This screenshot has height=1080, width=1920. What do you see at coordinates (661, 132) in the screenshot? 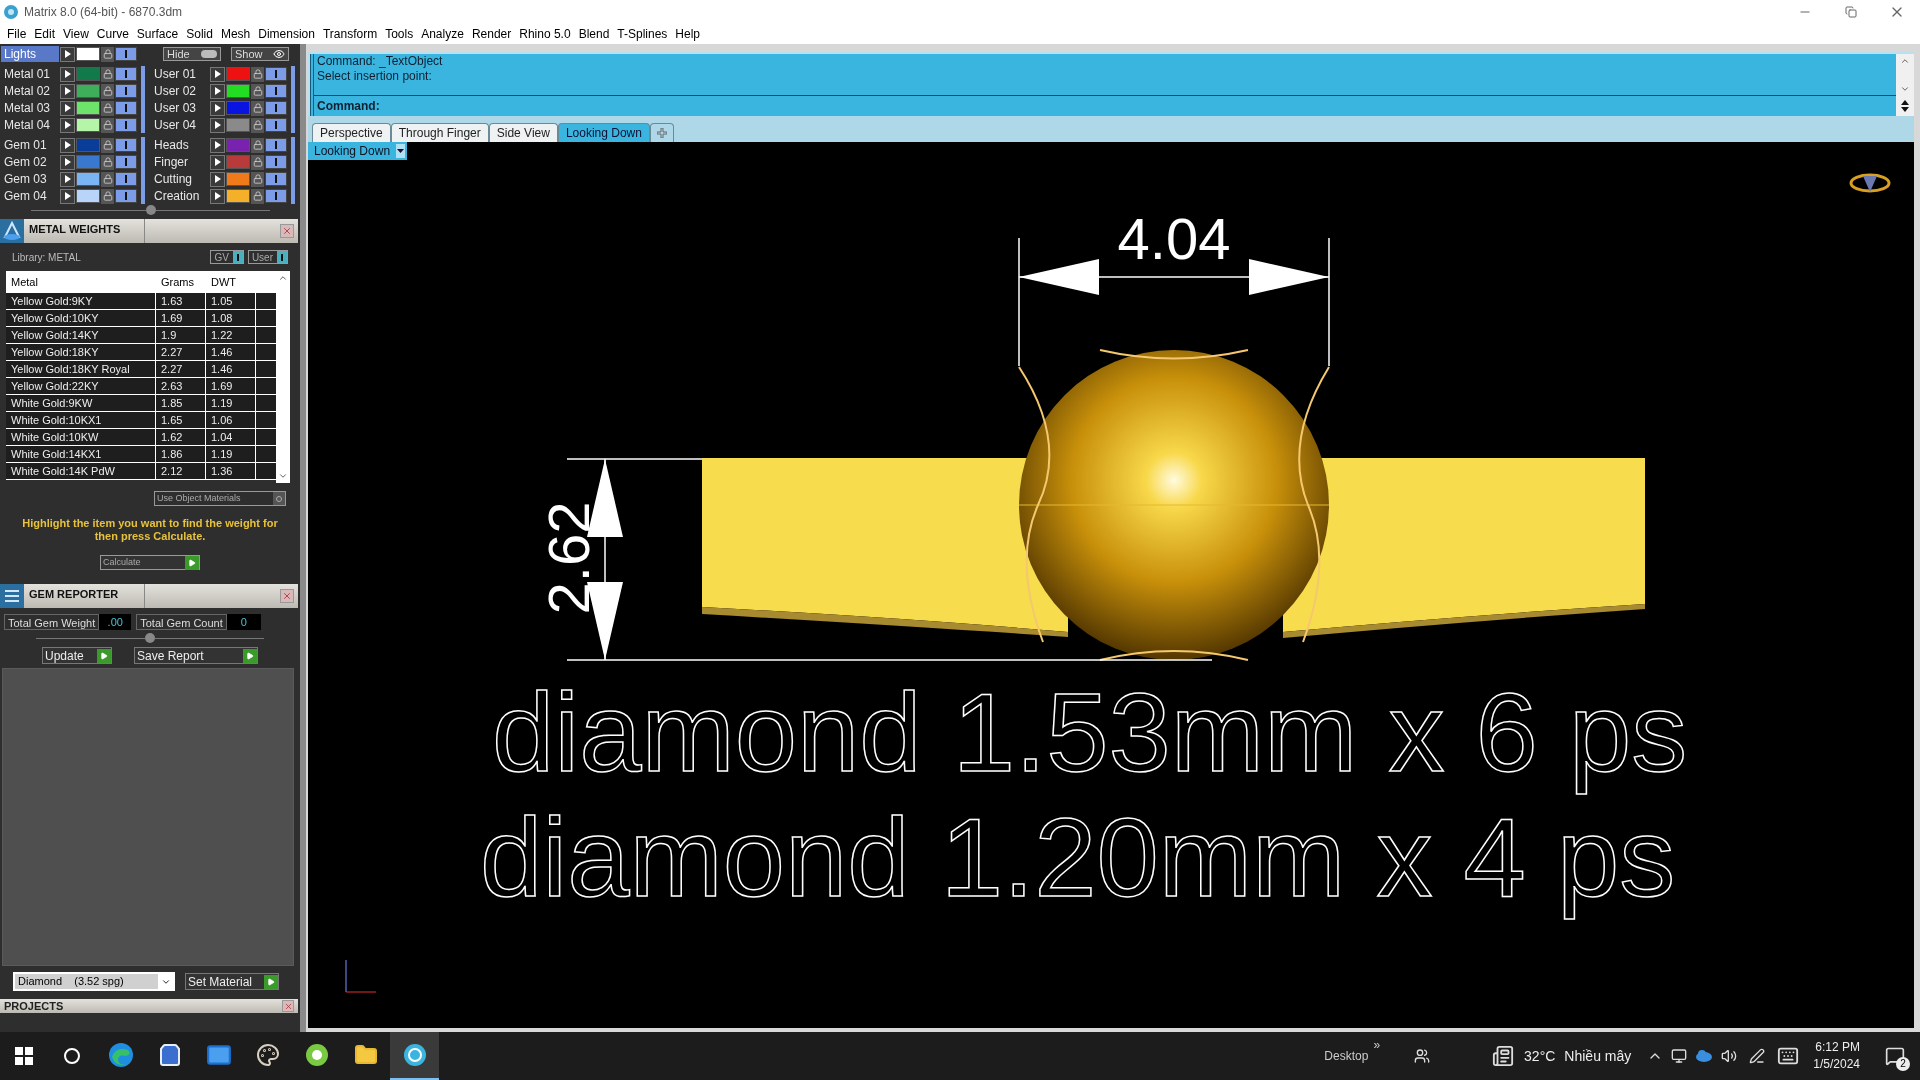
I see `add-tab-button` at bounding box center [661, 132].